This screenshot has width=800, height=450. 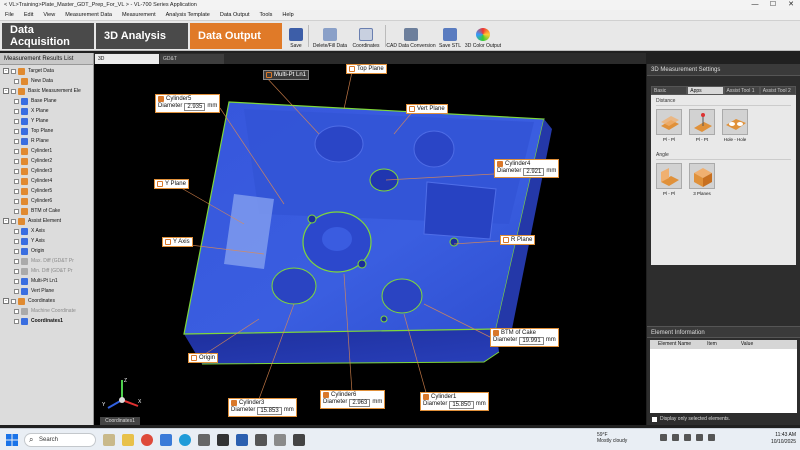 What do you see at coordinates (735, 344) in the screenshot?
I see `column-value: Value` at bounding box center [735, 344].